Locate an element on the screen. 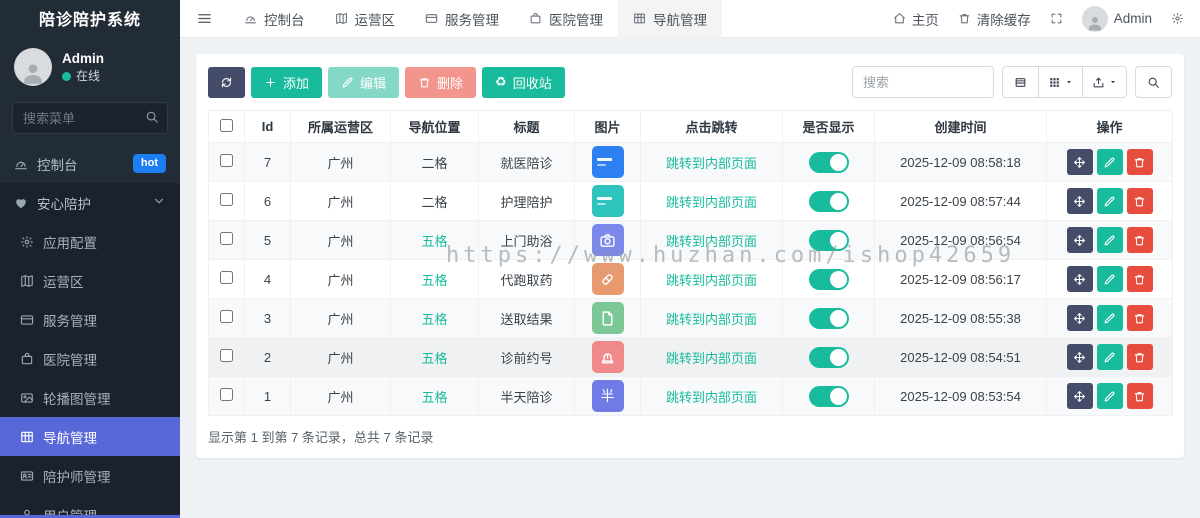 This screenshot has height=518, width=1200. row-select-cell is located at coordinates (226, 162).